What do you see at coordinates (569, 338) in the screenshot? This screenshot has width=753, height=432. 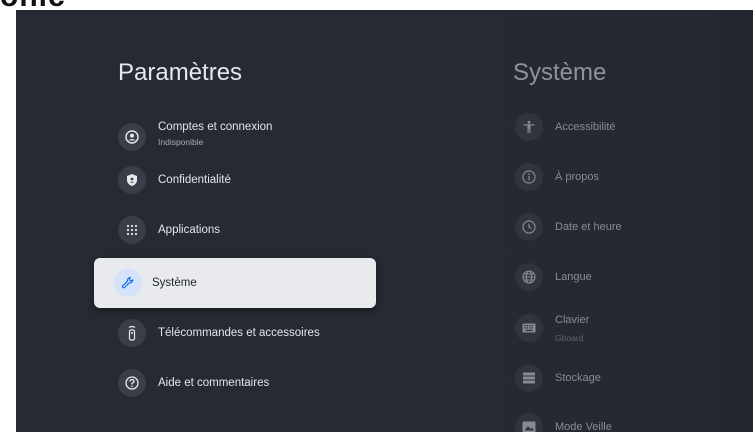 I see `system-item-keyboard-value: Gboard` at bounding box center [569, 338].